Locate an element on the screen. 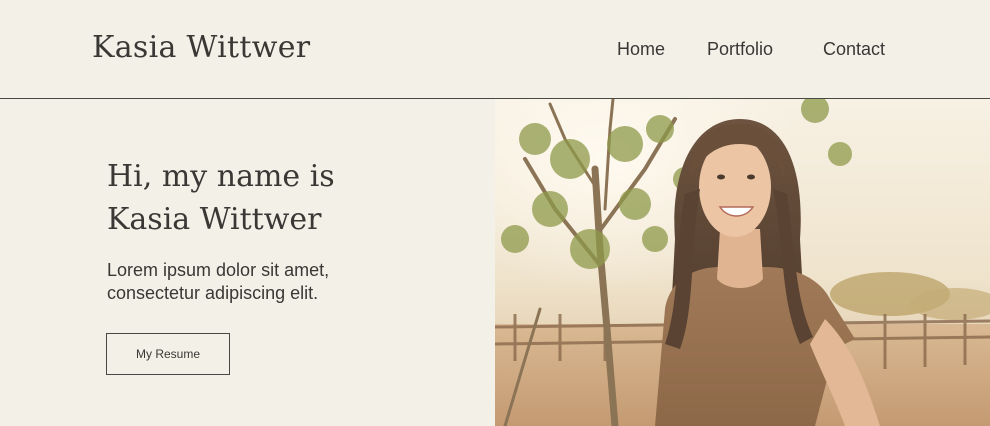 This screenshot has height=426, width=990. nav-link-contact: Contact is located at coordinates (854, 49).